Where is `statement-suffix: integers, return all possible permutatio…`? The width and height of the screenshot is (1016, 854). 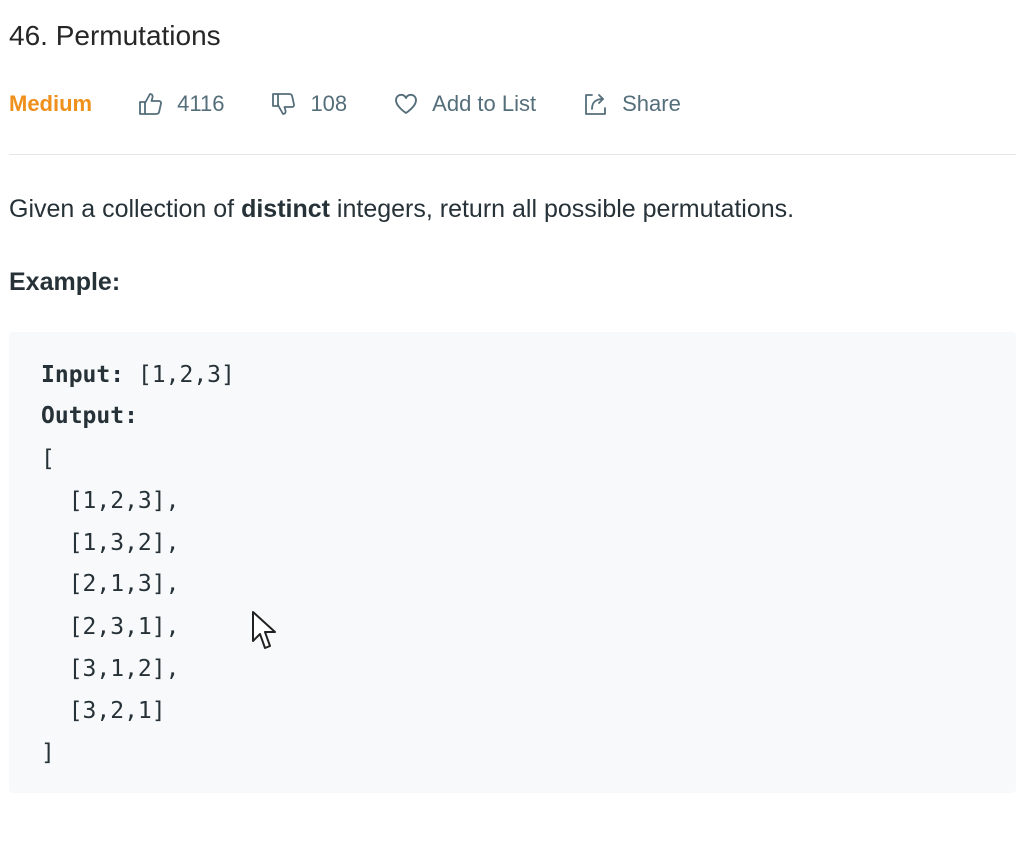
statement-suffix: integers, return all possible permutatio… is located at coordinates (562, 209).